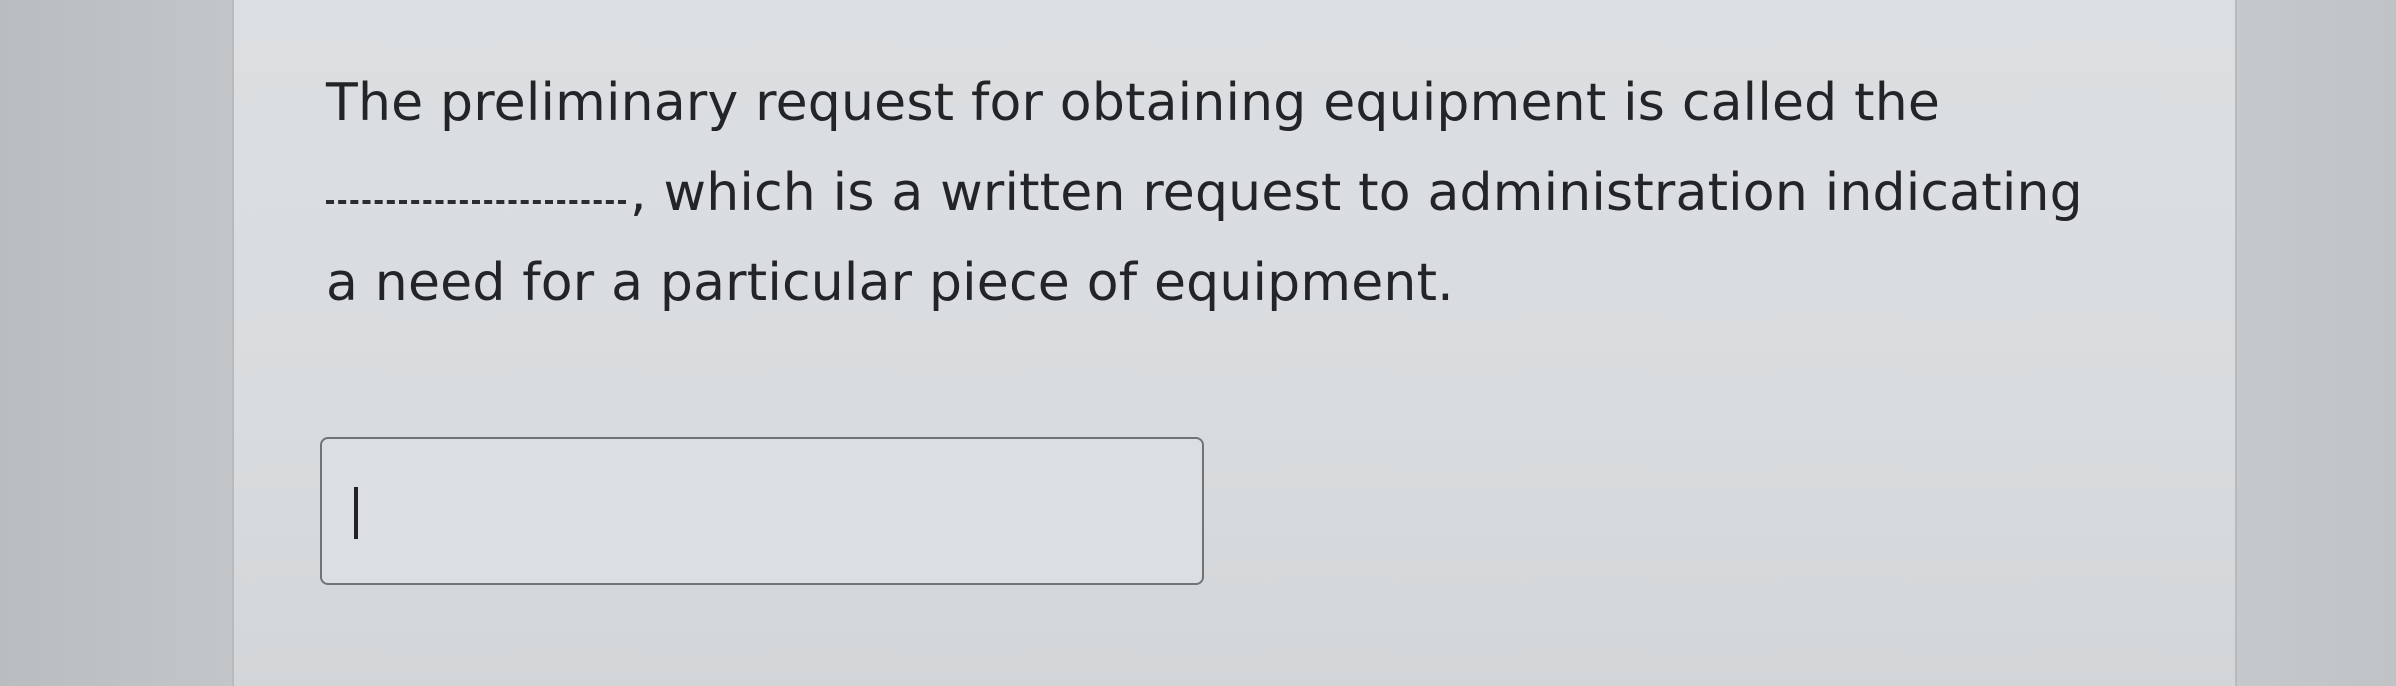 This screenshot has width=2396, height=686. I want to click on answer-input, so click(762, 511).